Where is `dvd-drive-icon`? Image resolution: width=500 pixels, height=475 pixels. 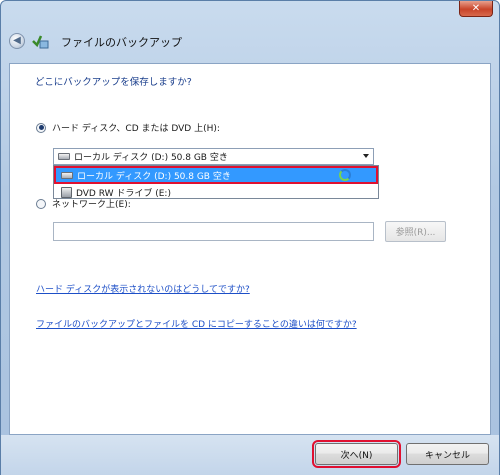
dvd-drive-icon is located at coordinates (66, 192).